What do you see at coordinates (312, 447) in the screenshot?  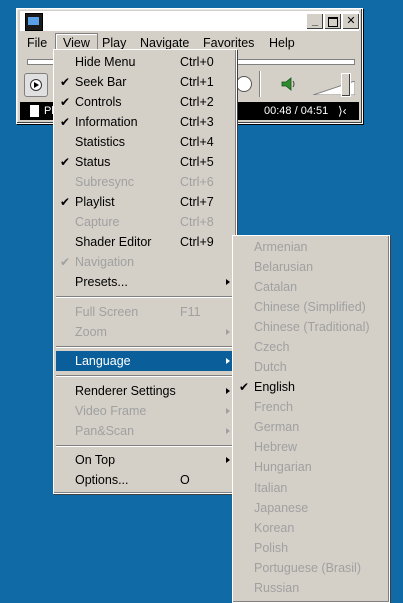 I see `language-item-hebrew: Hebrew` at bounding box center [312, 447].